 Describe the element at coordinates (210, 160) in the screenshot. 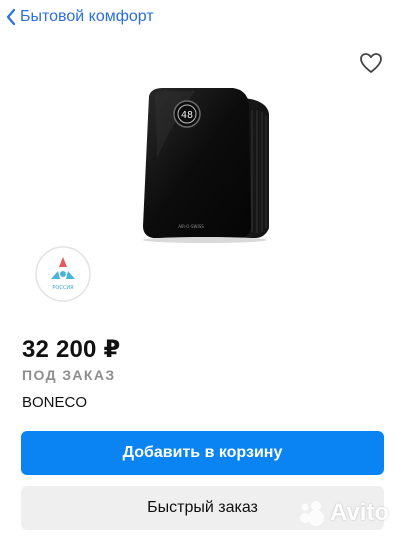

I see `product-image: 48 AIR-O-SWISS` at that location.